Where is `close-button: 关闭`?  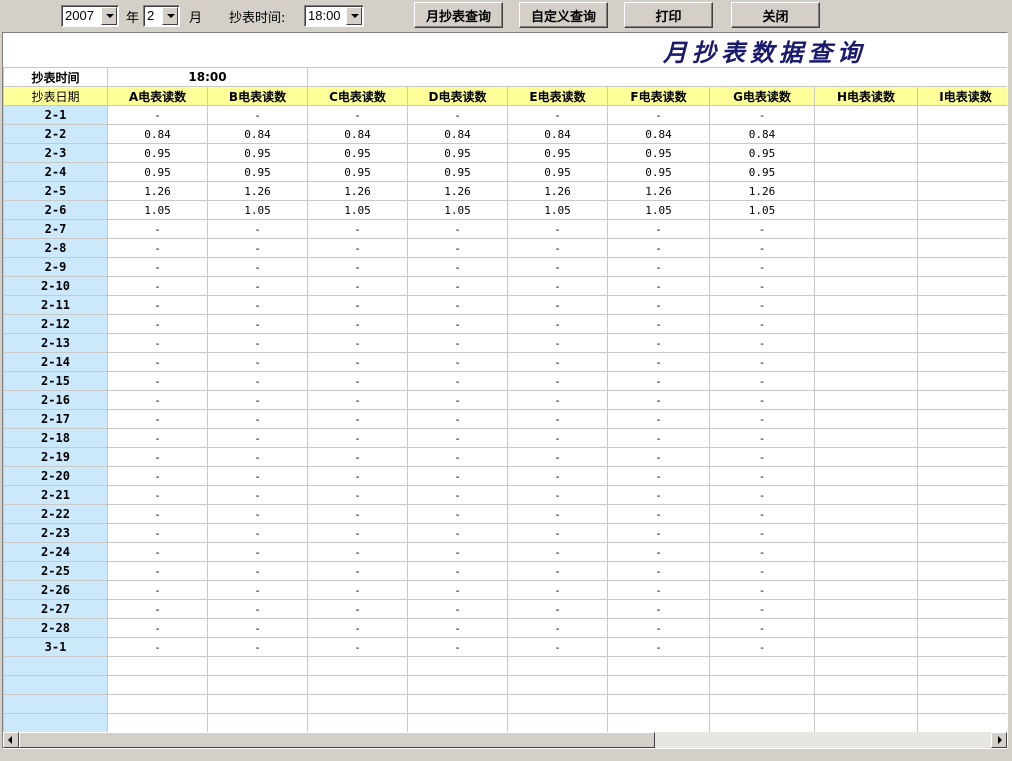
close-button: 关闭 is located at coordinates (775, 15).